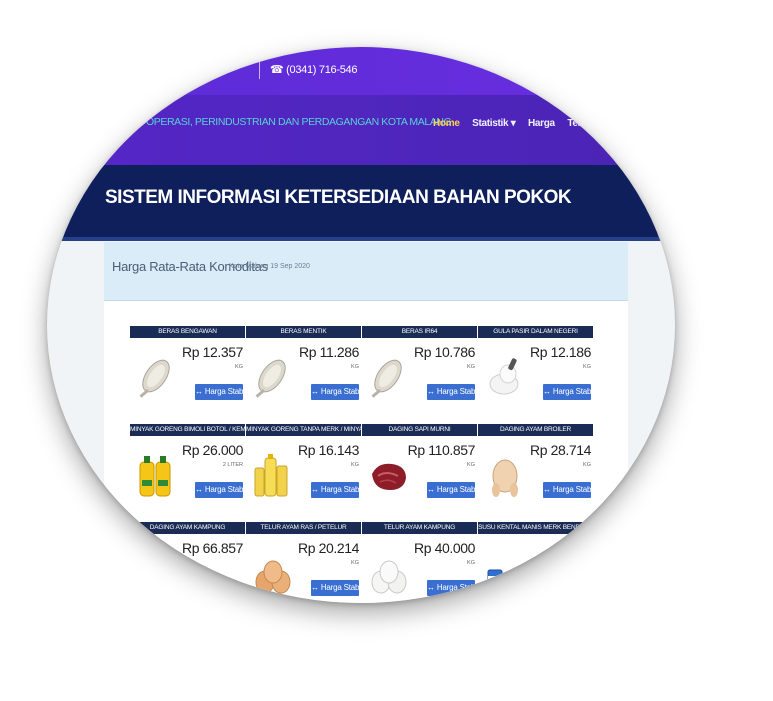  I want to click on panel-subheading: Kota Malang 19 Sep 2020, so click(269, 266).